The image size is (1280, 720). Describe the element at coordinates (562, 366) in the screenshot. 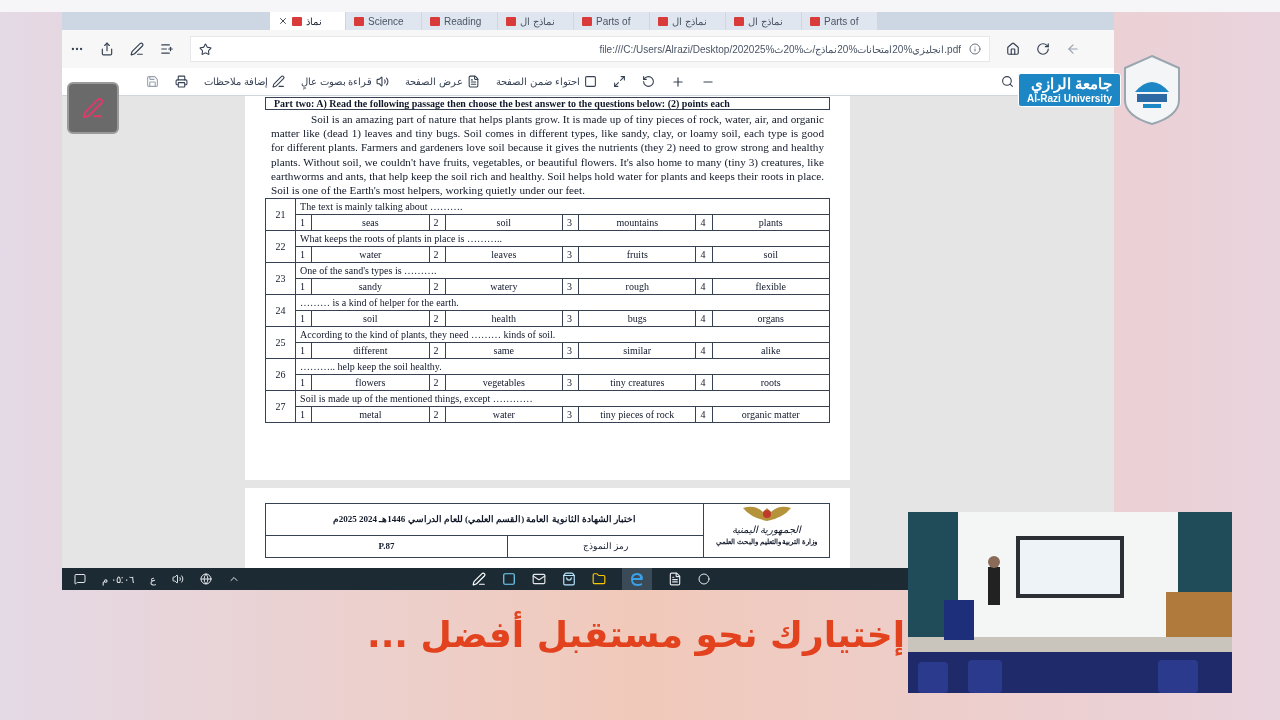

I see `question-prompt: ……….. help keep the soil healthy.` at that location.